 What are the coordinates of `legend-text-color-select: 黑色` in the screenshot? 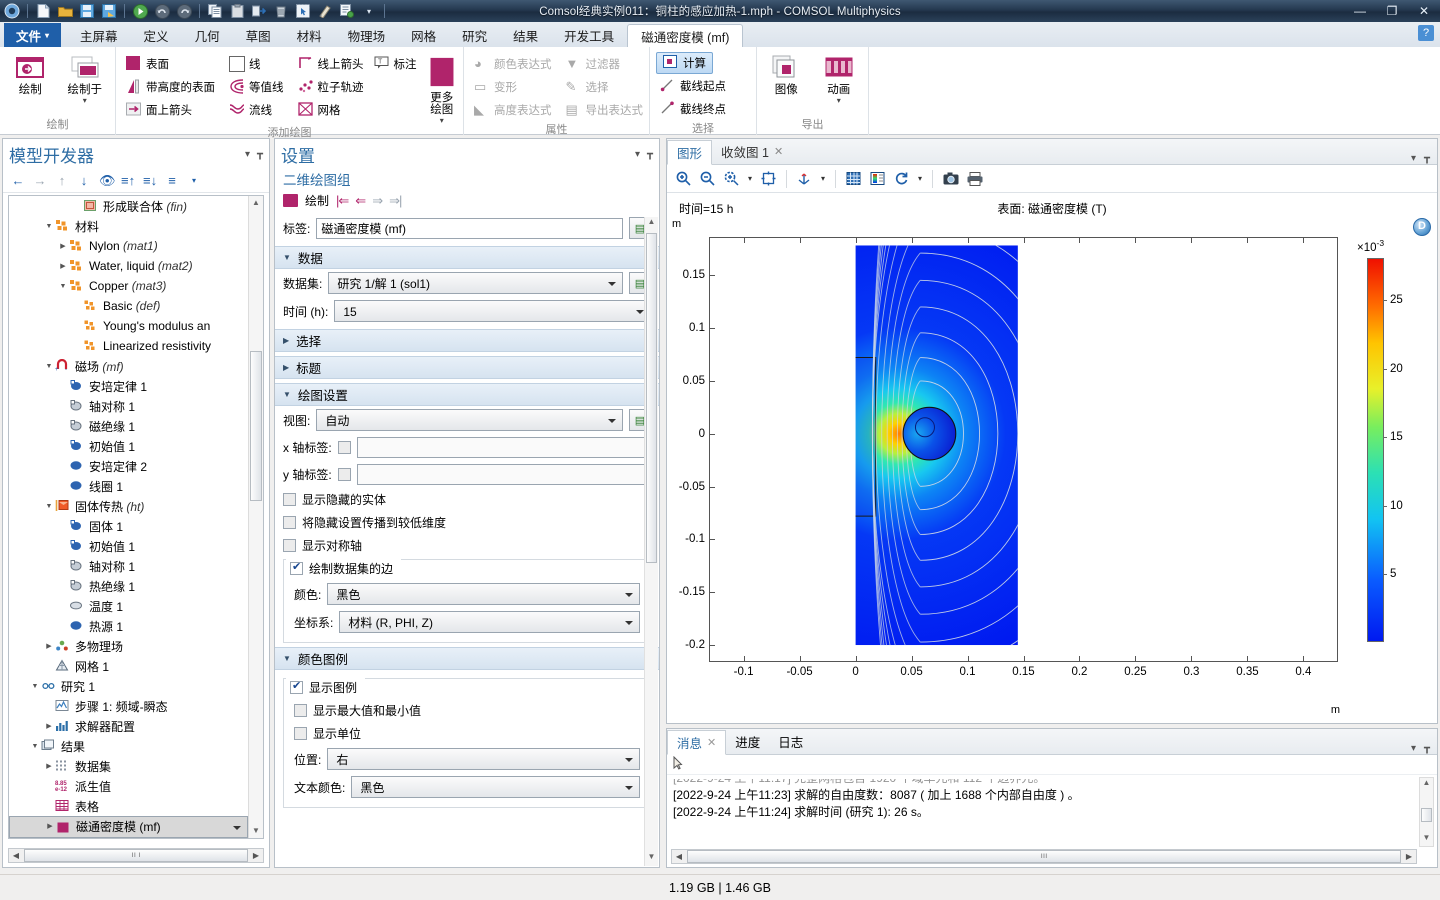 It's located at (495, 787).